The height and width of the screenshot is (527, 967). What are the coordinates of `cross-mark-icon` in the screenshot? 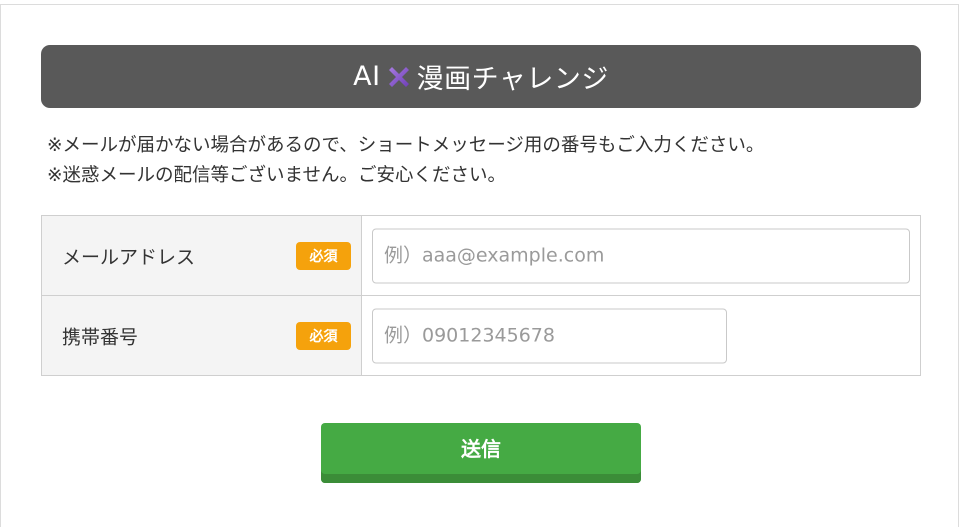 It's located at (398, 76).